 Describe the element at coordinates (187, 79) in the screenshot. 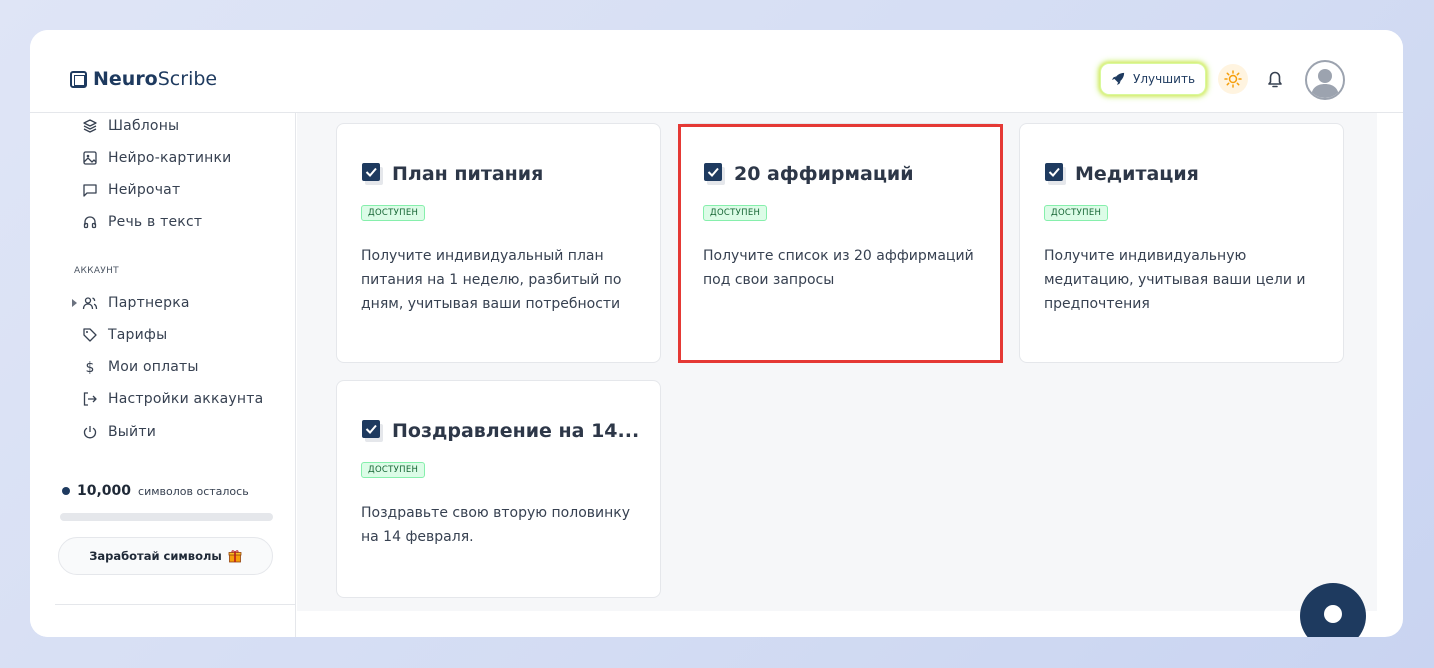

I see `logo-text: Scribe` at that location.